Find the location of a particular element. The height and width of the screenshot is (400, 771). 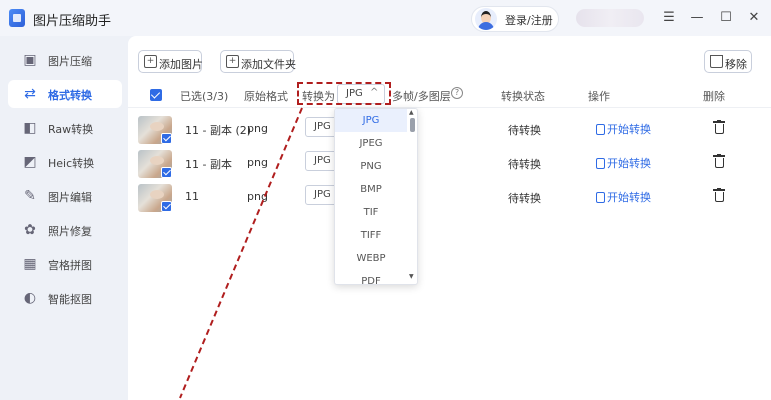

convert-icon: ⇄ is located at coordinates (30, 94).